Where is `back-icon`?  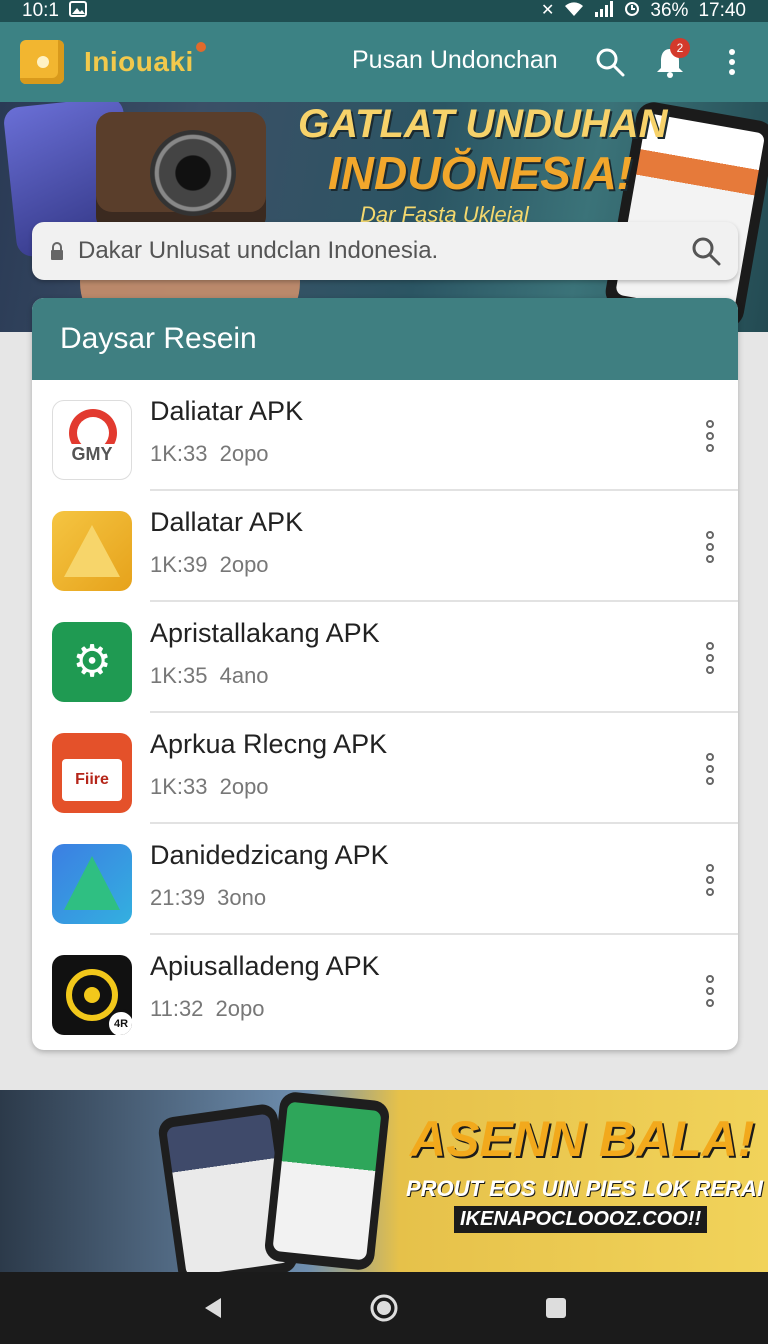
back-icon is located at coordinates (213, 1308).